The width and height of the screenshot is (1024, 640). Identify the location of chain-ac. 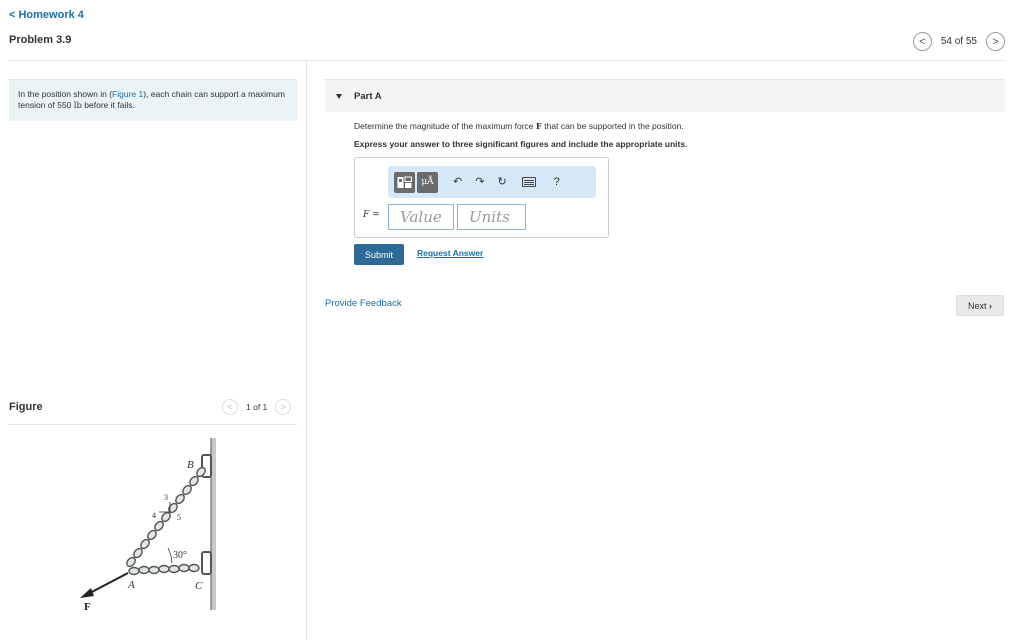
(164, 569).